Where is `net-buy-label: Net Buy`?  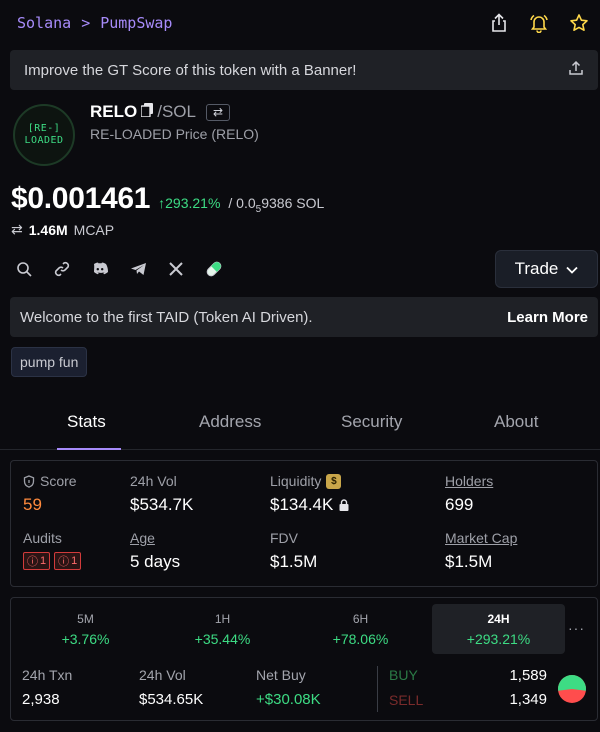
net-buy-label: Net Buy is located at coordinates (281, 675).